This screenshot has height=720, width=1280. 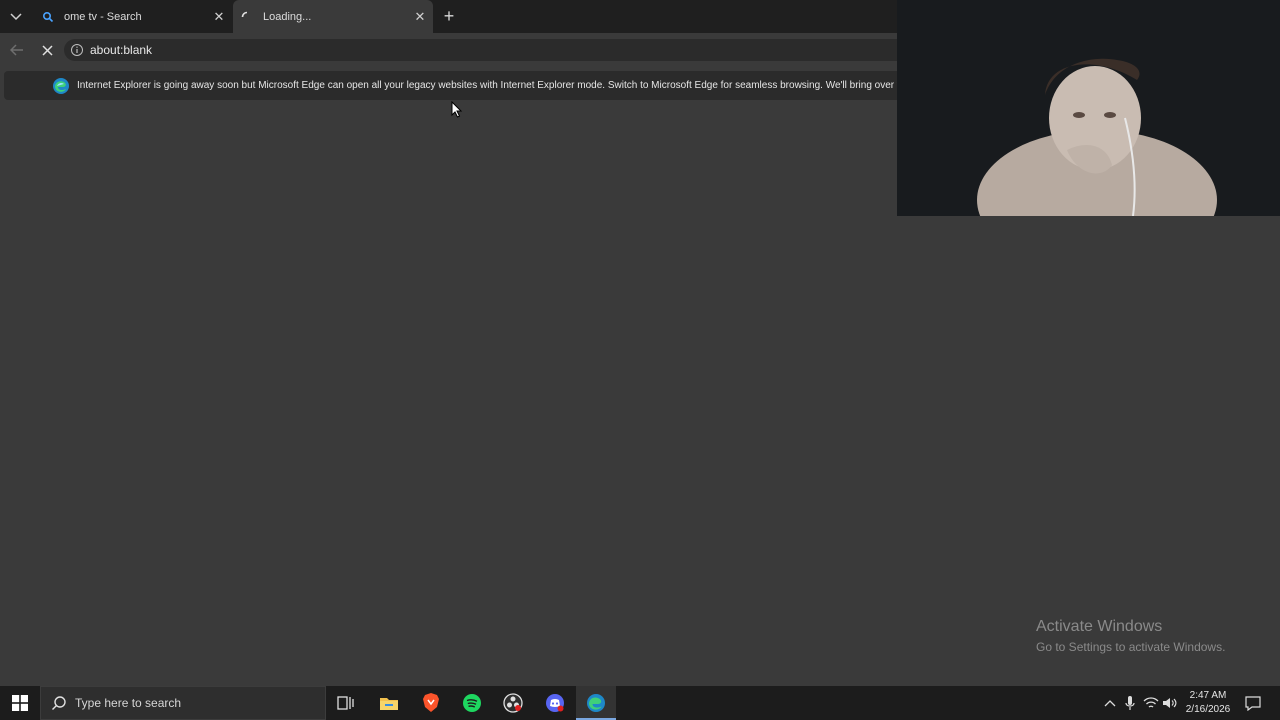 What do you see at coordinates (1130, 703) in the screenshot?
I see `microphone-icon` at bounding box center [1130, 703].